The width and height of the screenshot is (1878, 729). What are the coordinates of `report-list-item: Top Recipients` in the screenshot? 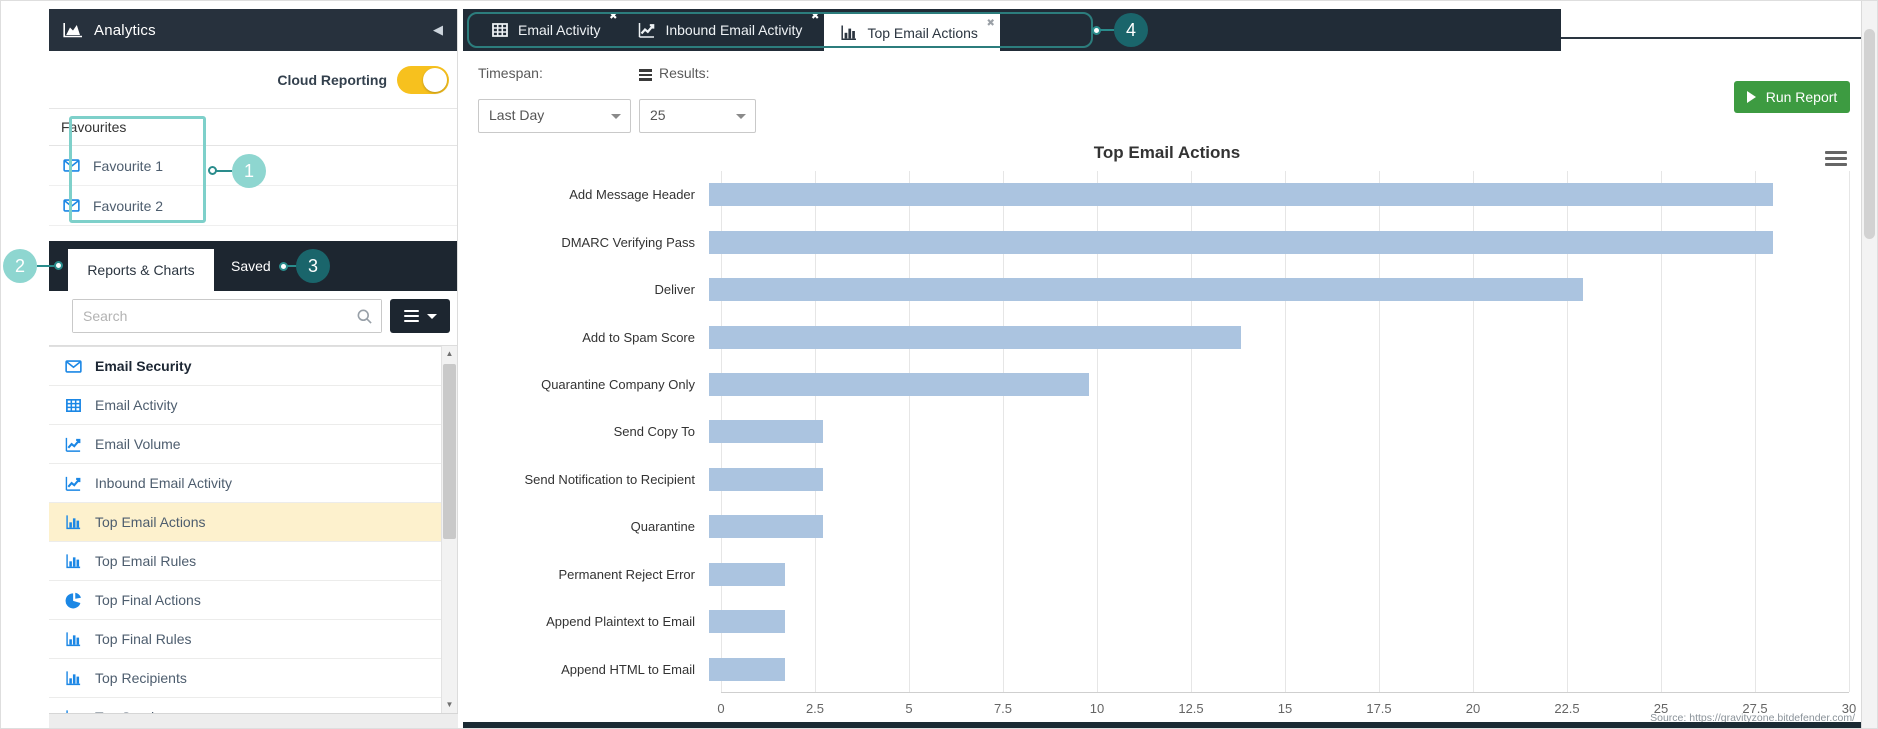 It's located at (245, 678).